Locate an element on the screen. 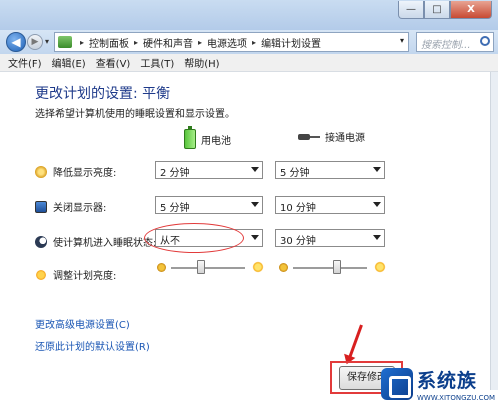  column-label-plugged: 接通电源 is located at coordinates (345, 138).